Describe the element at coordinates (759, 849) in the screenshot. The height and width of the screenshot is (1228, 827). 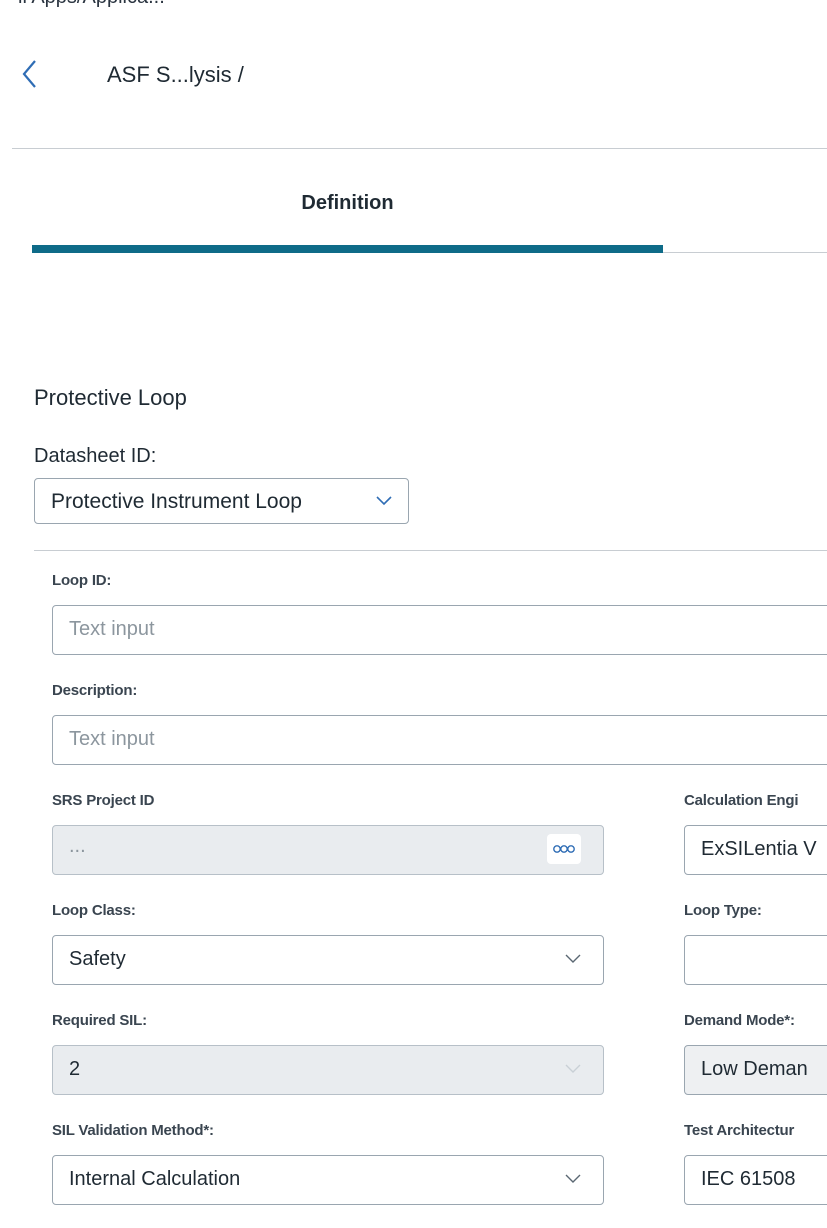
I see `calculation-engine-value: ExSILentia V` at that location.